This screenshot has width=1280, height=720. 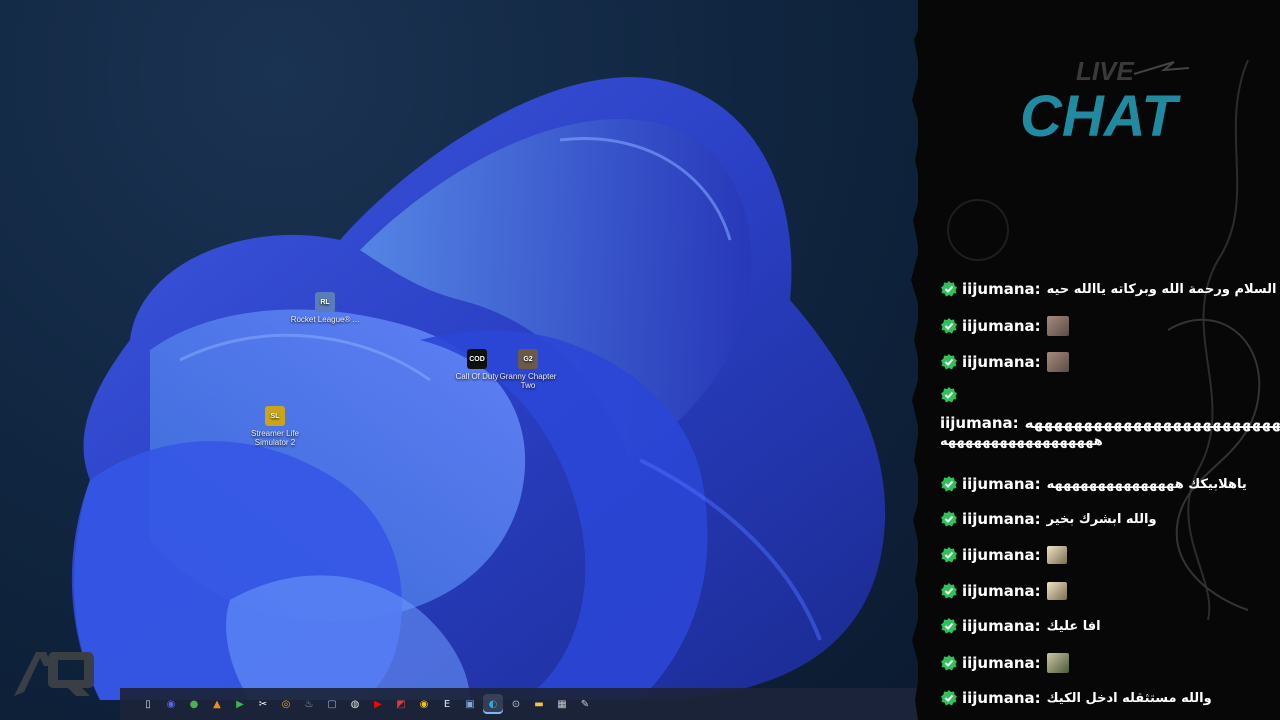 What do you see at coordinates (528, 369) in the screenshot?
I see `desktop-icon-granny-chapter-two: G2 Granny Chapter Two` at bounding box center [528, 369].